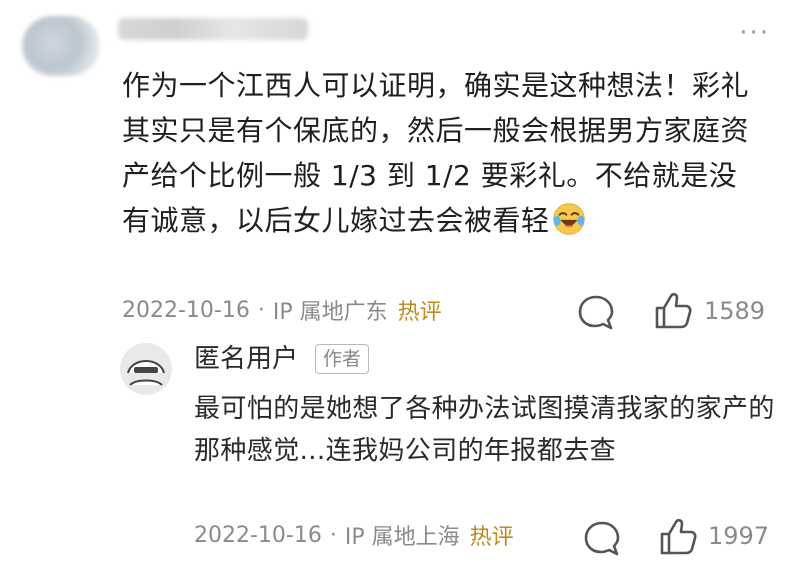 The height and width of the screenshot is (562, 800). What do you see at coordinates (330, 312) in the screenshot?
I see `ip-location: IP 属地广东` at bounding box center [330, 312].